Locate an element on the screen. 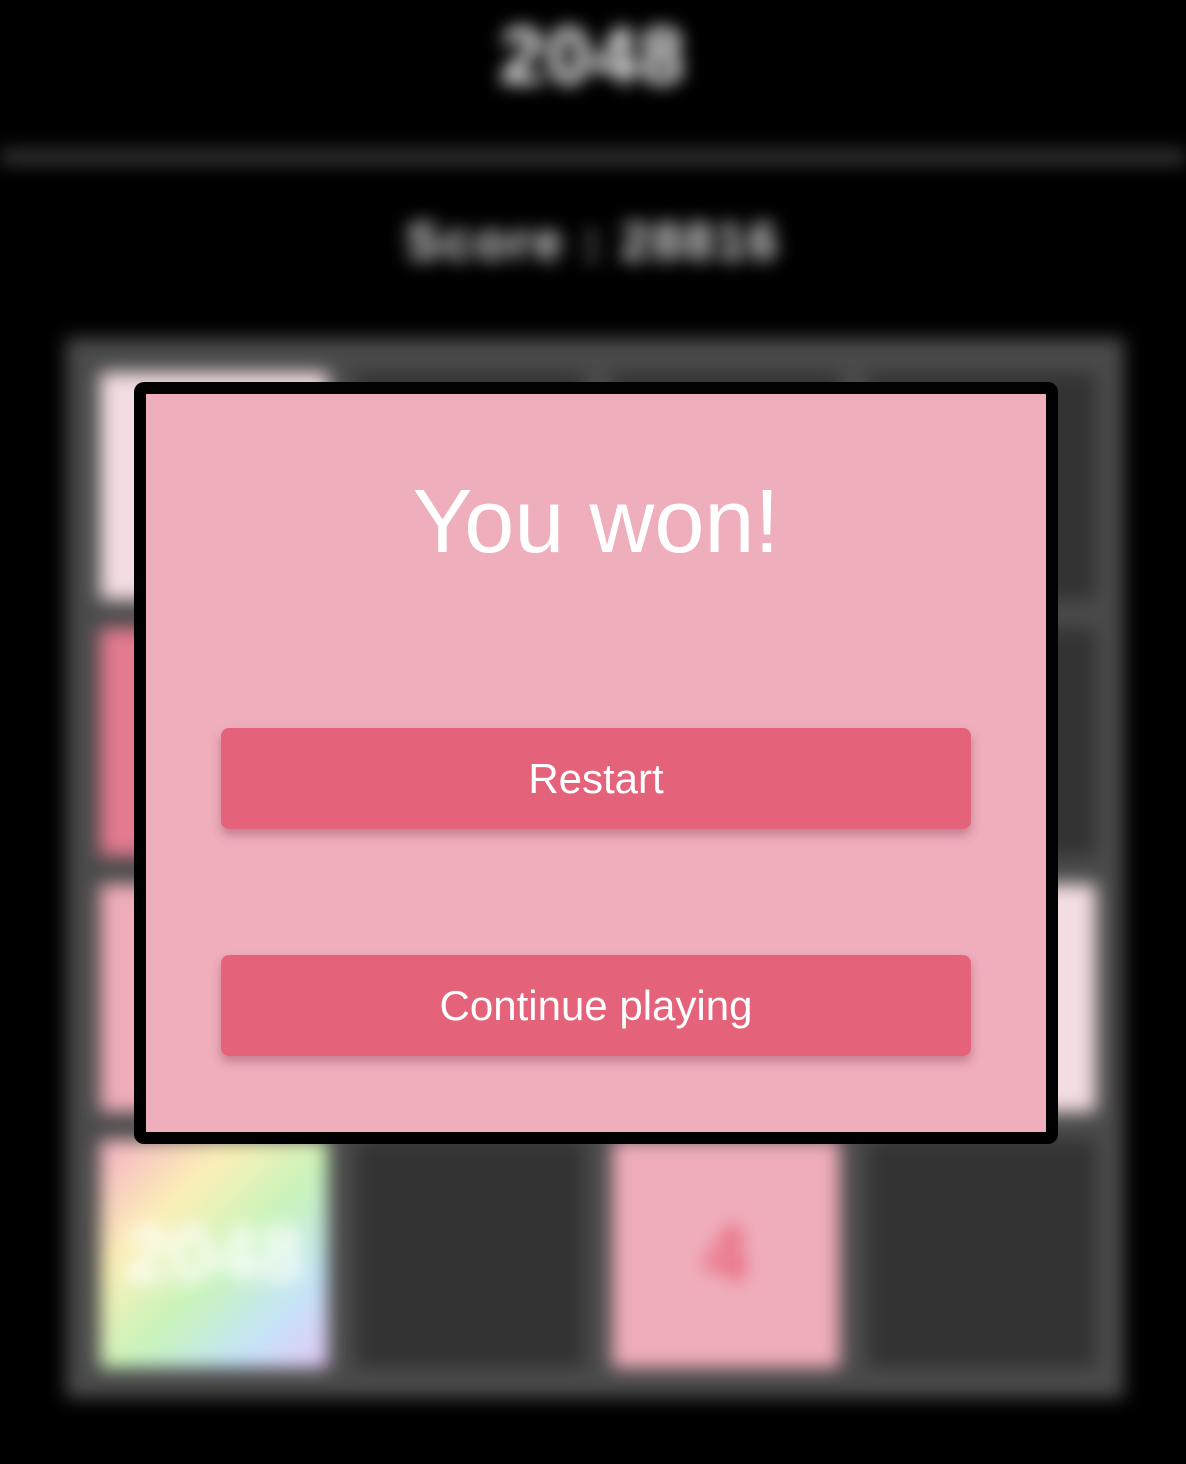 The width and height of the screenshot is (1186, 1464). game-title: 2048 is located at coordinates (593, 55).